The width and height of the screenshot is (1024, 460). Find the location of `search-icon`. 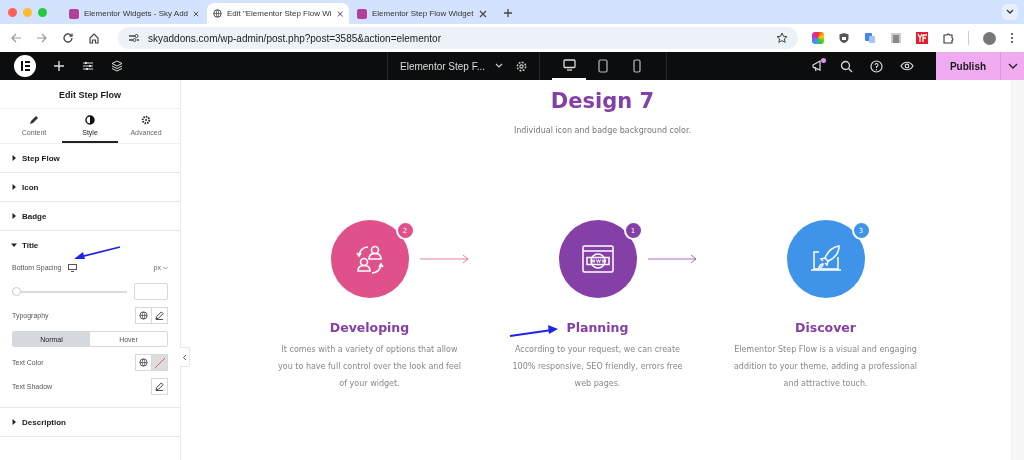

search-icon is located at coordinates (846, 66).